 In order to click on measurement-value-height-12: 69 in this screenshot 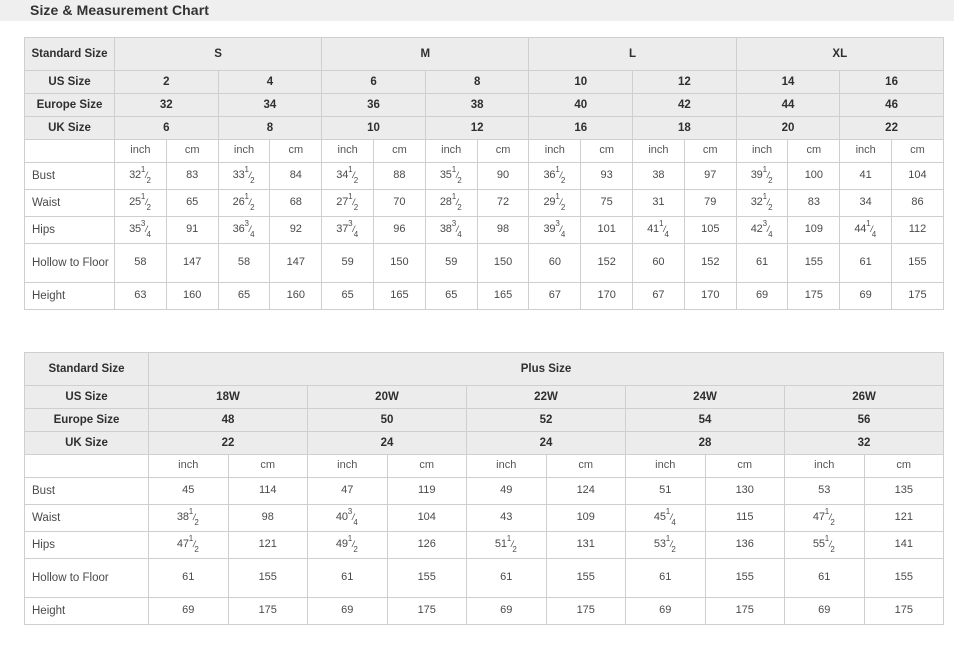, I will do `click(762, 296)`.